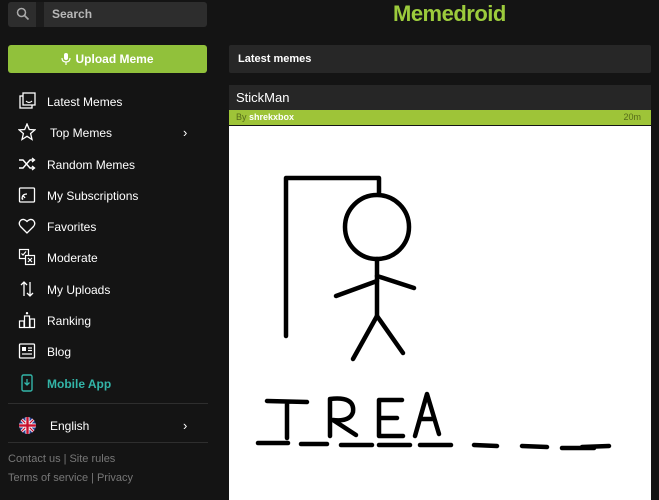 The image size is (659, 500). What do you see at coordinates (91, 164) in the screenshot?
I see `sidebar-item-label: Random Memes` at bounding box center [91, 164].